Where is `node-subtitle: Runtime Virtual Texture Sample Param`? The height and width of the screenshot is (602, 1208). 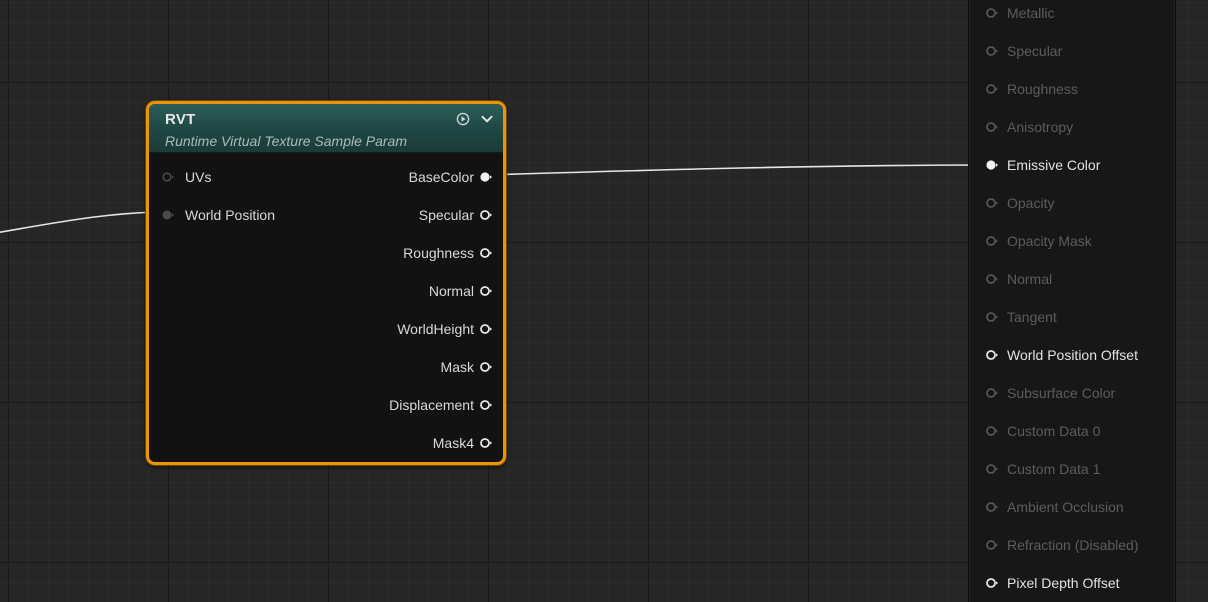 node-subtitle: Runtime Virtual Texture Sample Param is located at coordinates (286, 141).